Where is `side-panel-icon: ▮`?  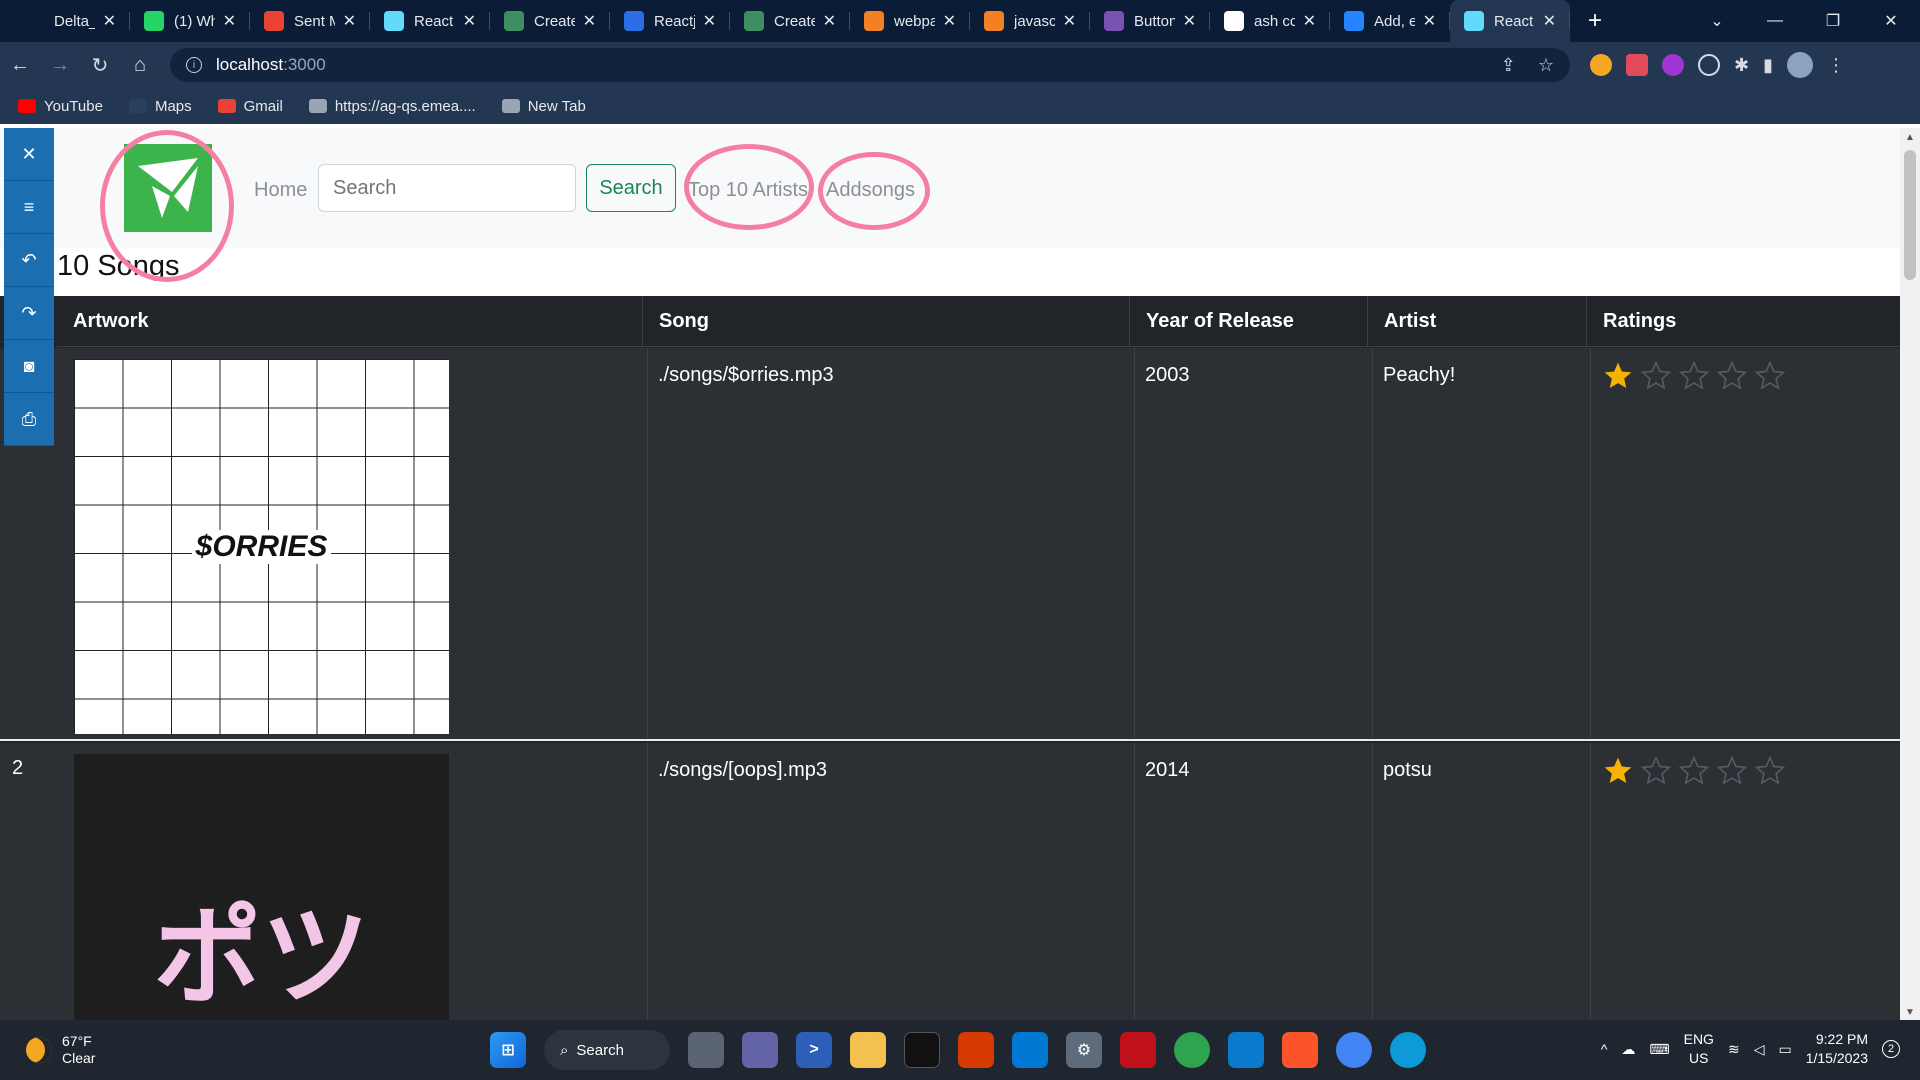 side-panel-icon: ▮ is located at coordinates (1768, 65).